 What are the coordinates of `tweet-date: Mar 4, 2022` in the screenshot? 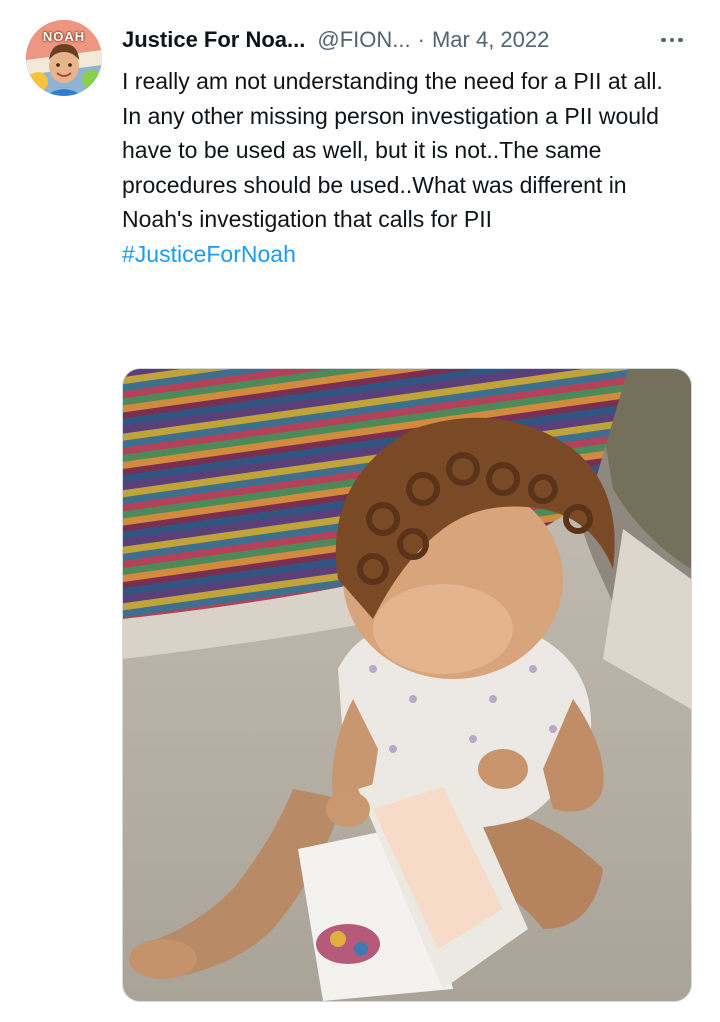 It's located at (490, 40).